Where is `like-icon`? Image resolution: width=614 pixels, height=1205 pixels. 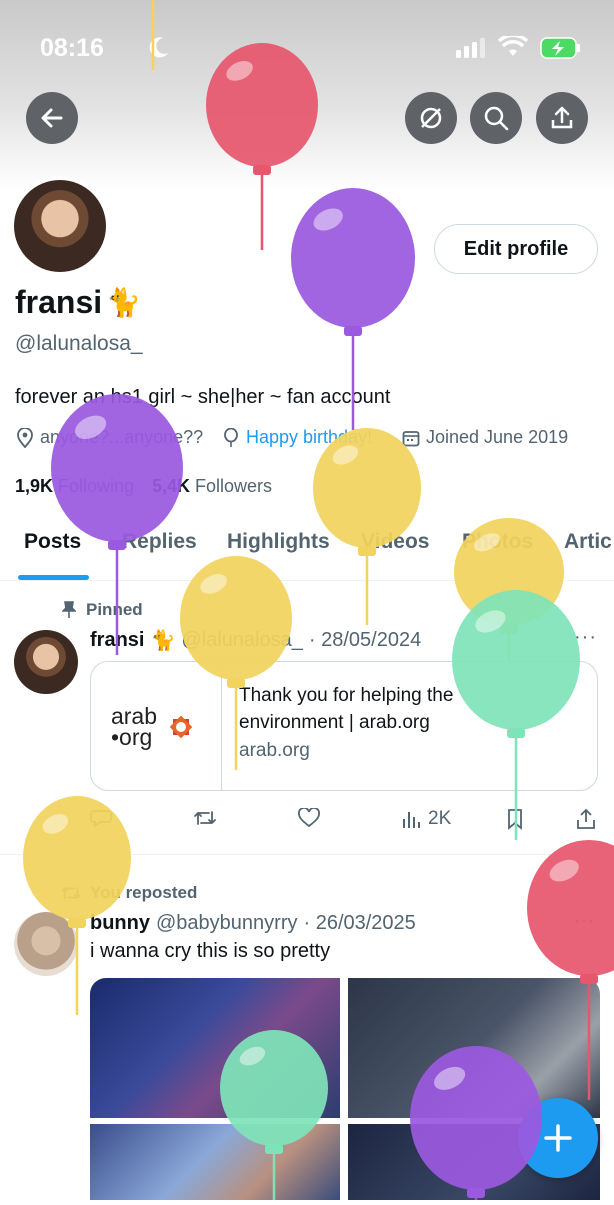 like-icon is located at coordinates (309, 818).